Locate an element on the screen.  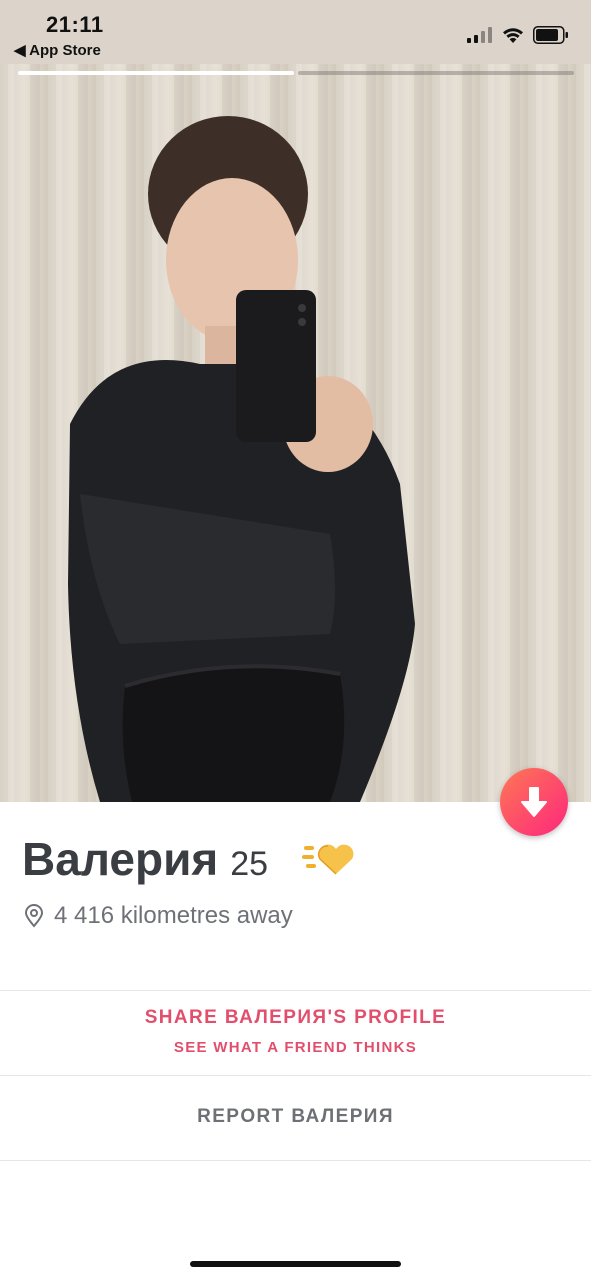
profile-info-button is located at coordinates (534, 802).